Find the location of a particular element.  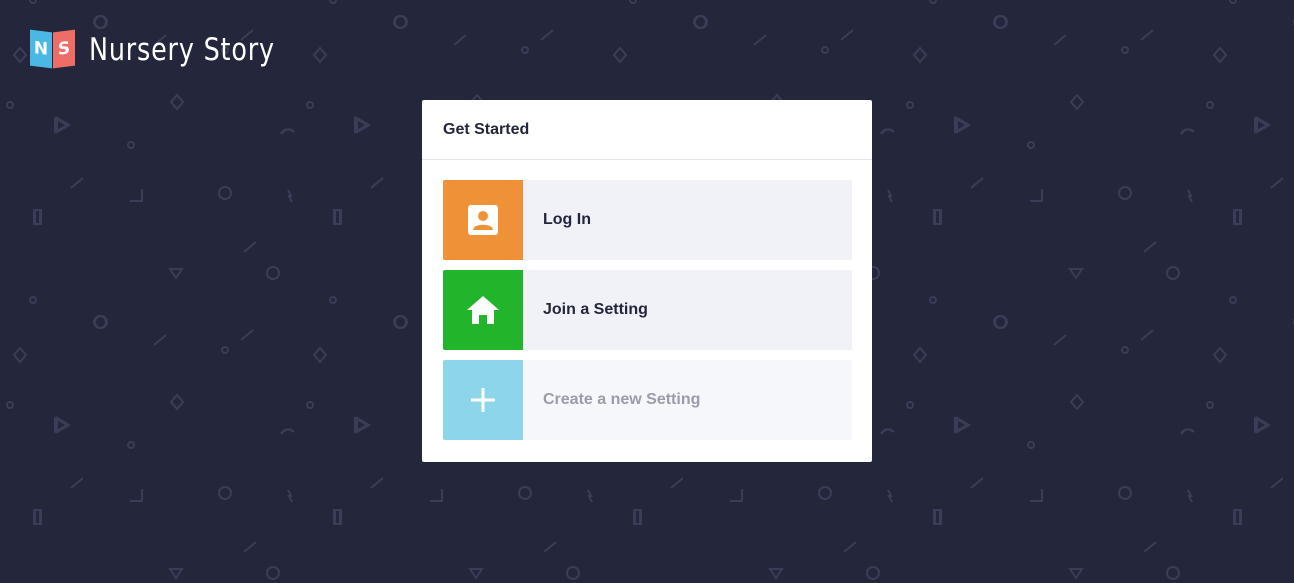

log-in-icon-tile is located at coordinates (483, 220).